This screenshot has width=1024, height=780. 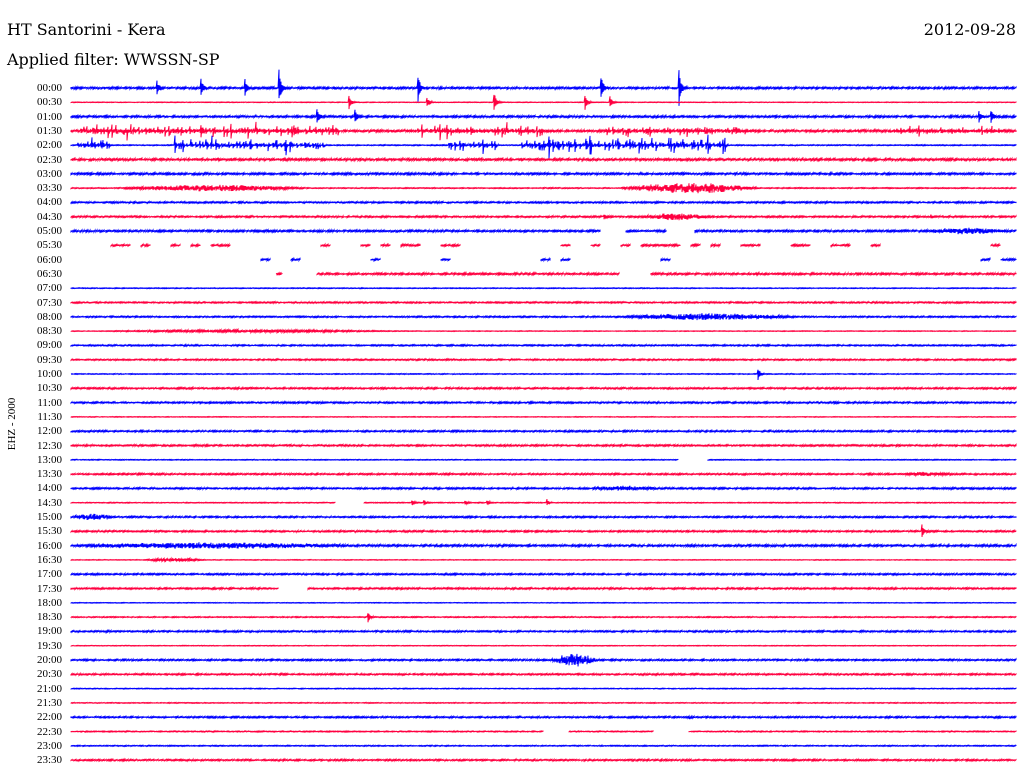 What do you see at coordinates (543, 660) in the screenshot?
I see `trace-row-2000` at bounding box center [543, 660].